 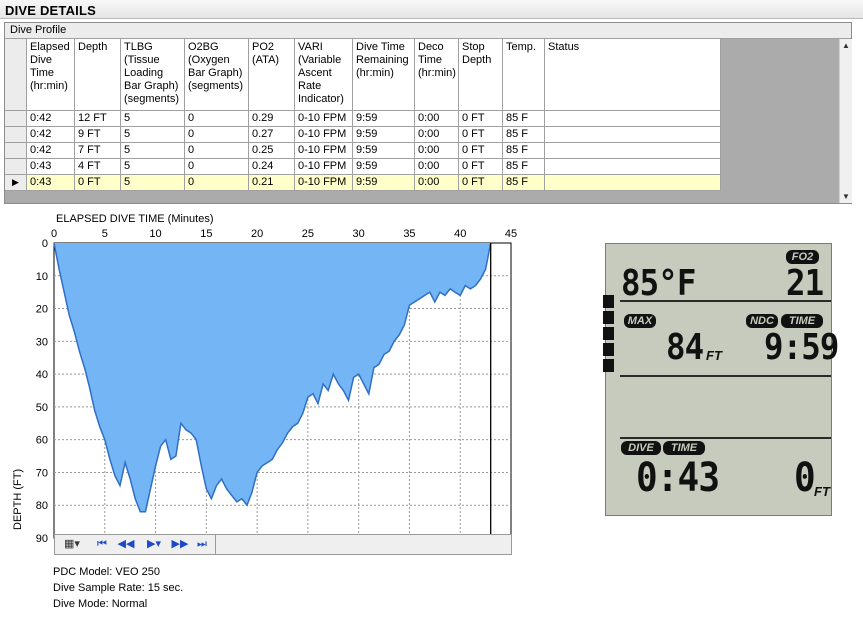 I want to click on ndc-time-label: TIME, so click(x=802, y=321).